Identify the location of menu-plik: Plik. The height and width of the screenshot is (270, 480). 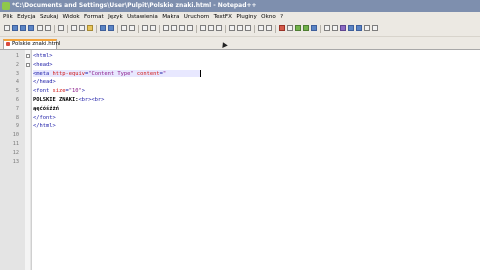
(7, 17).